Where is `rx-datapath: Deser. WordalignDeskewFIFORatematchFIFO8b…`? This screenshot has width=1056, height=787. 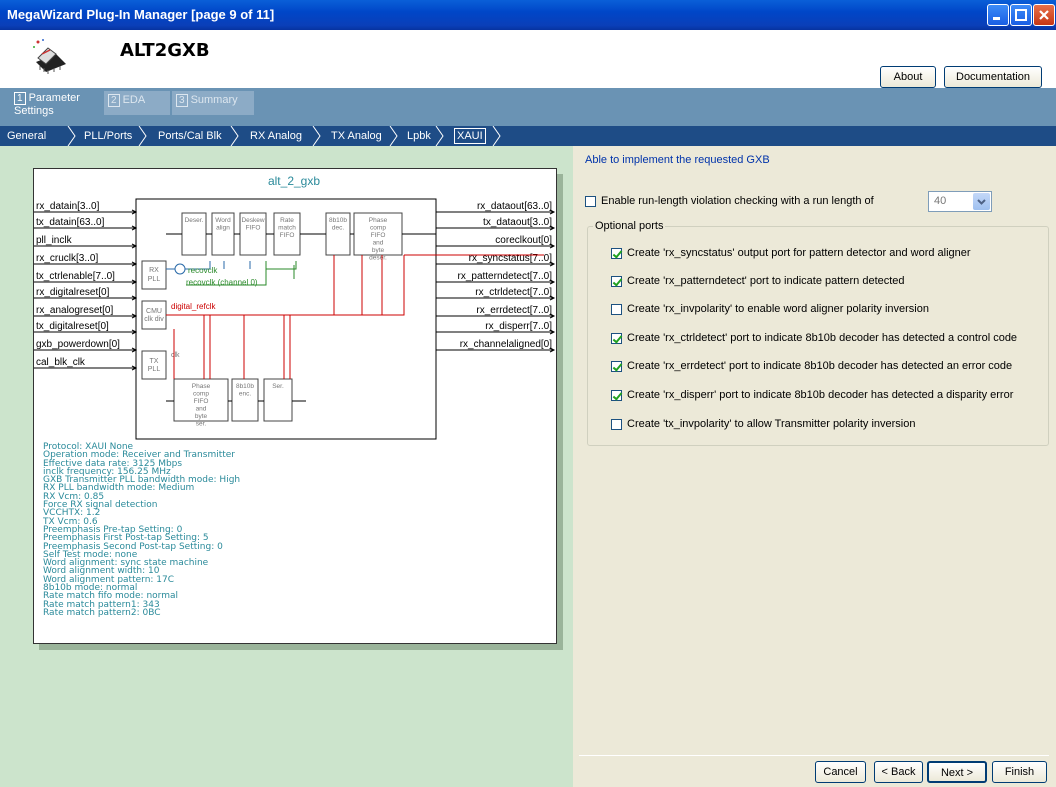 rx-datapath: Deser. WordalignDeskewFIFORatematchFIFO8b… is located at coordinates (301, 237).